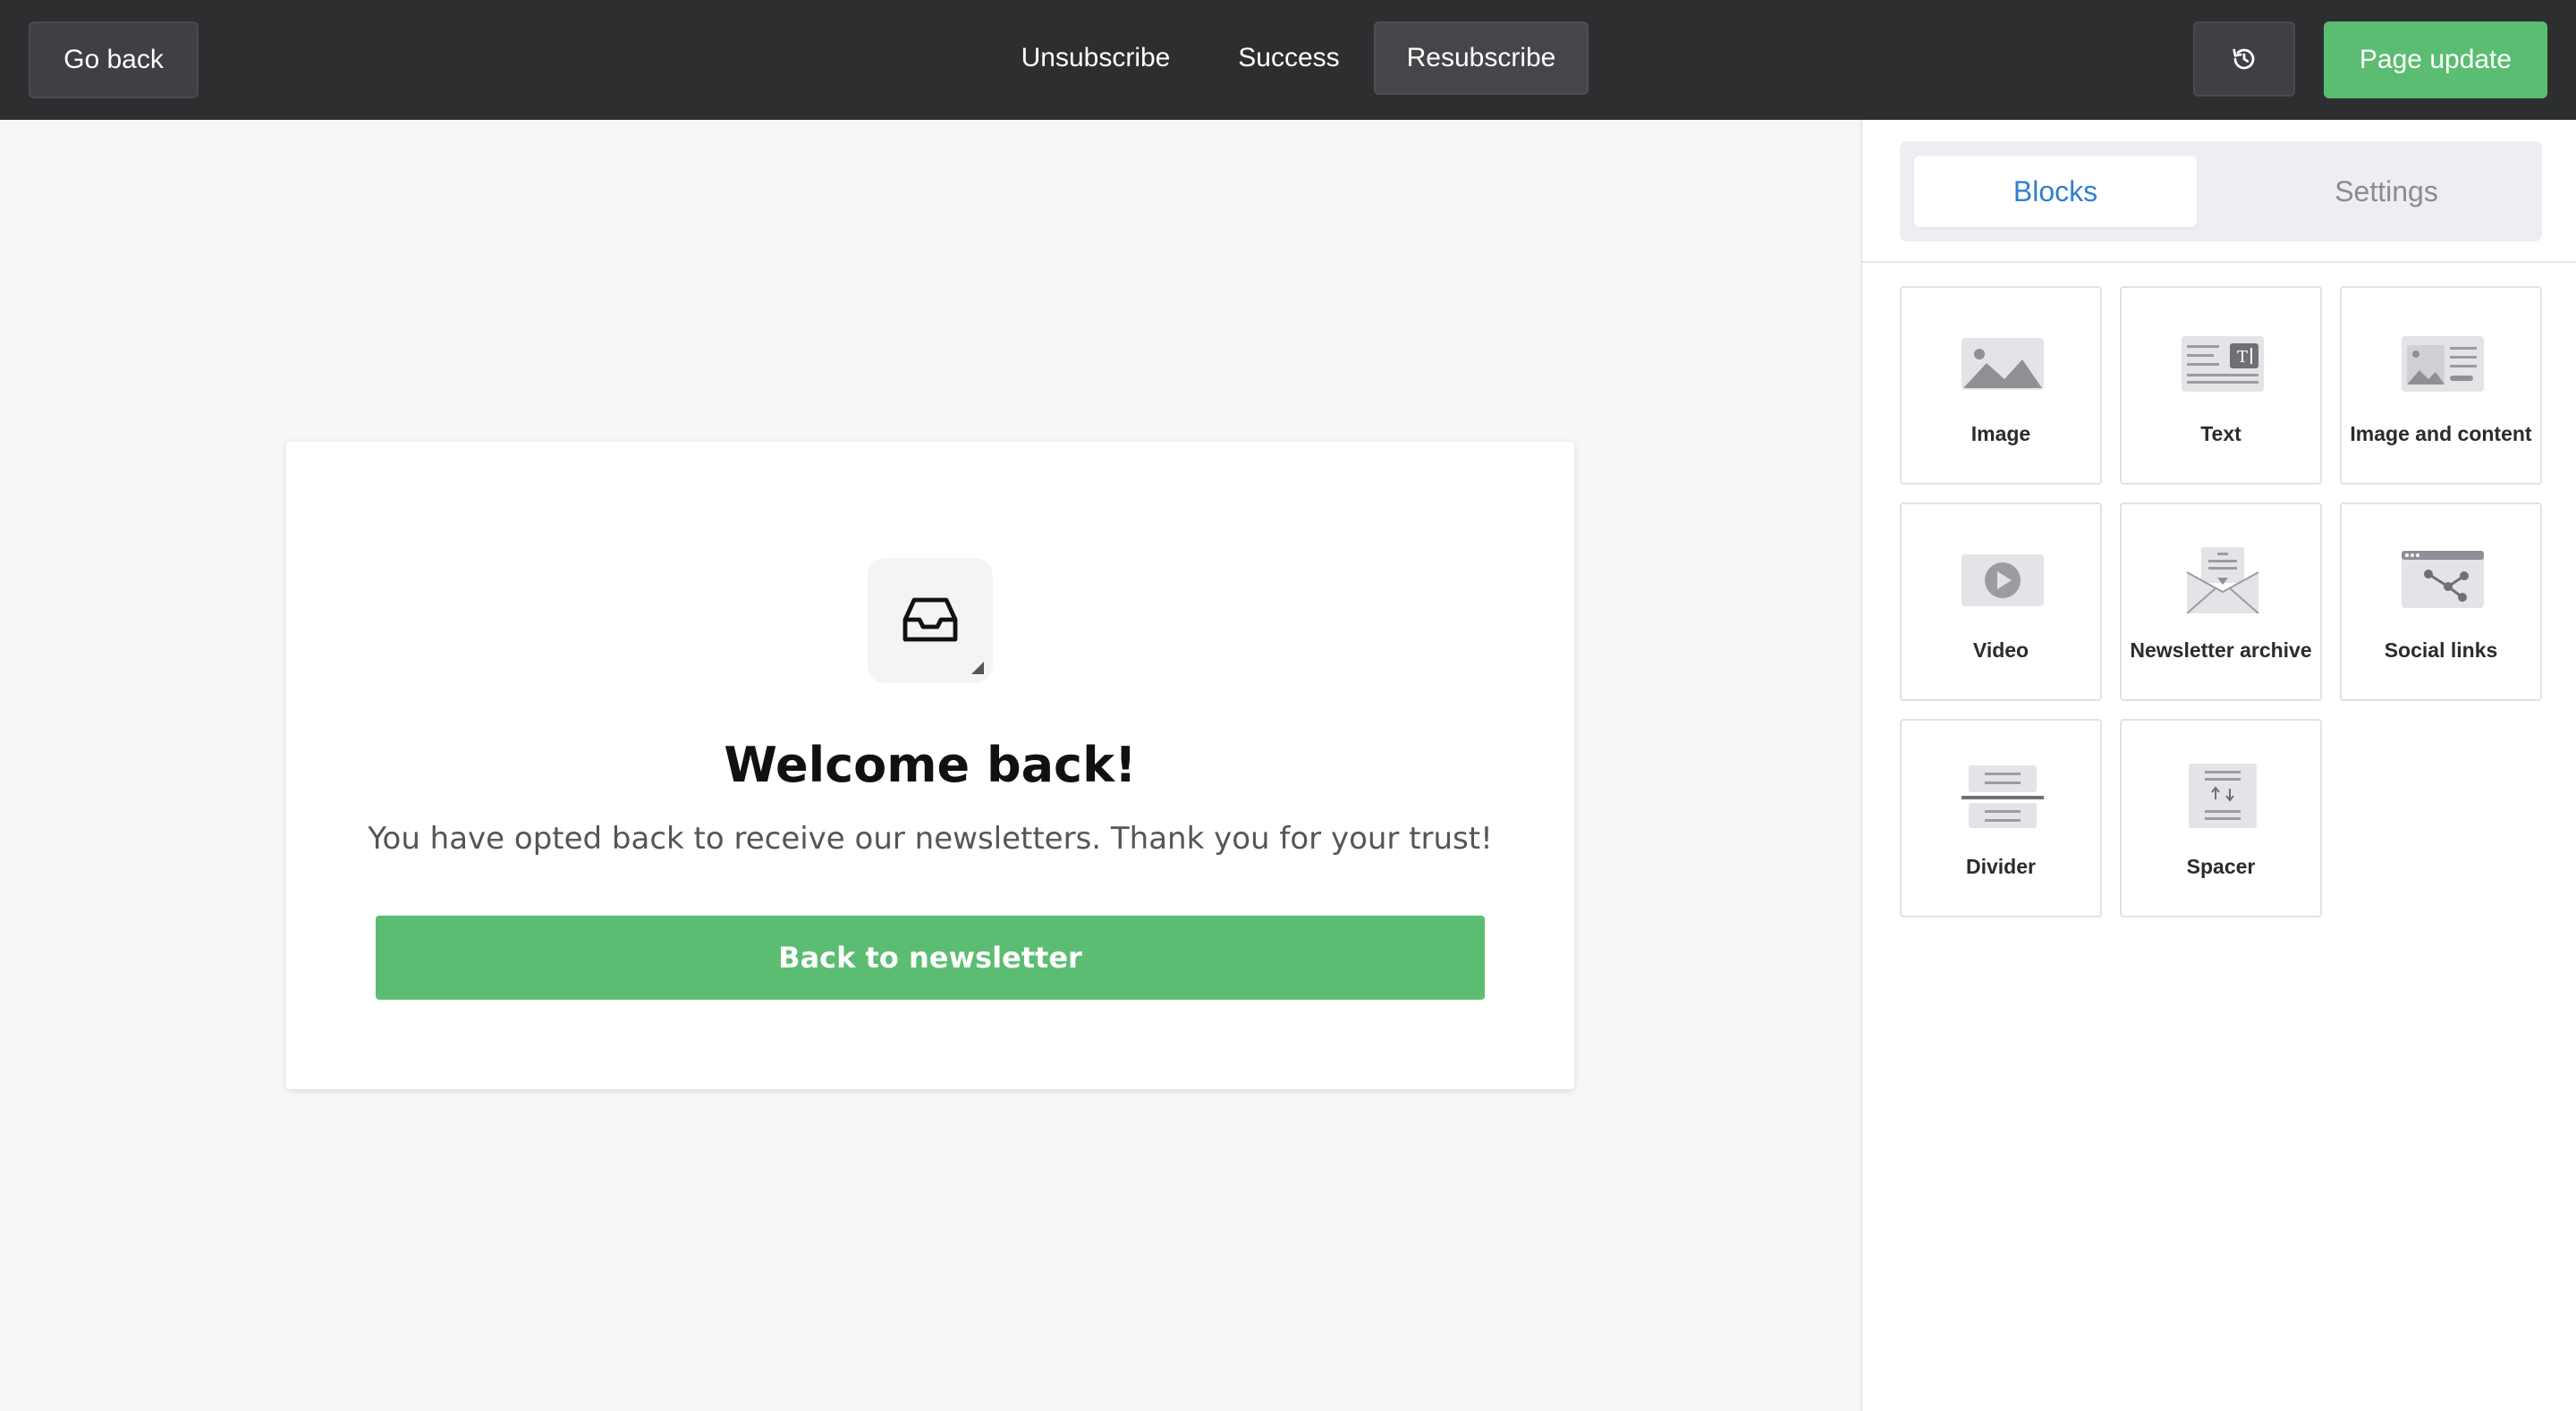 The image size is (2576, 1411). I want to click on tab-blocks: Blocks, so click(2055, 192).